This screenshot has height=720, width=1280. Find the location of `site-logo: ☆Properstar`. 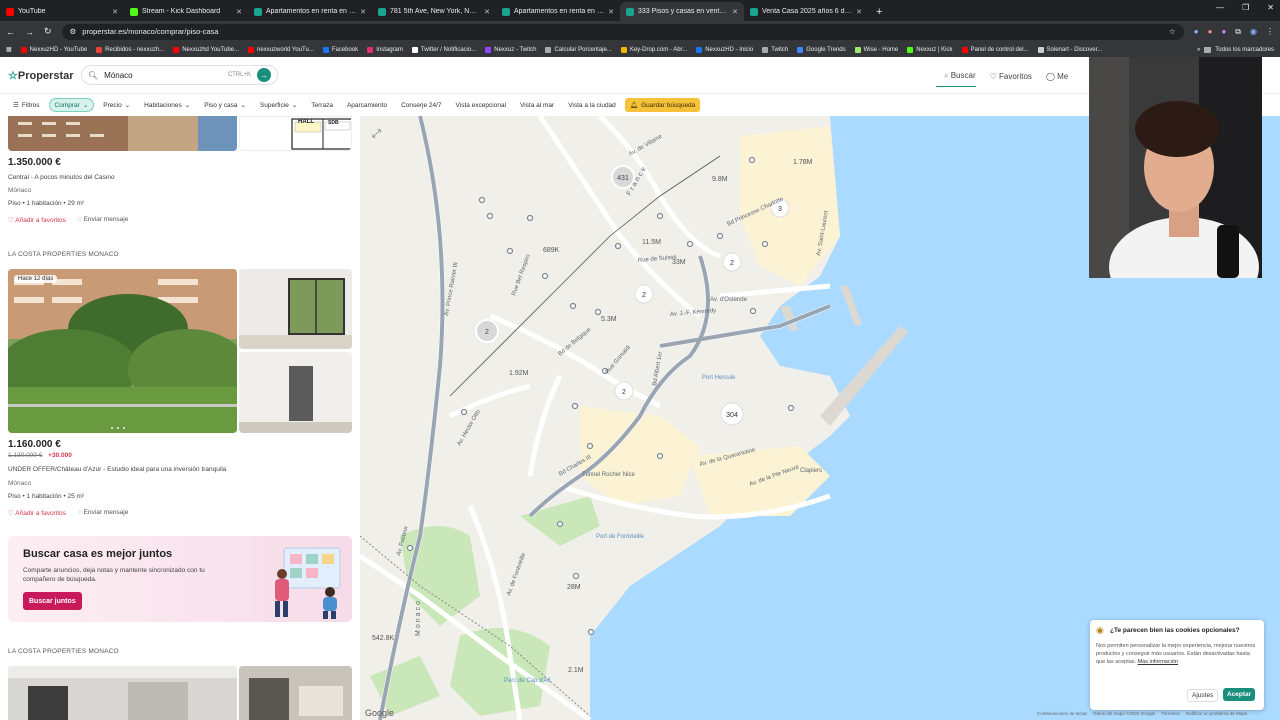

site-logo: ☆Properstar is located at coordinates (41, 75).